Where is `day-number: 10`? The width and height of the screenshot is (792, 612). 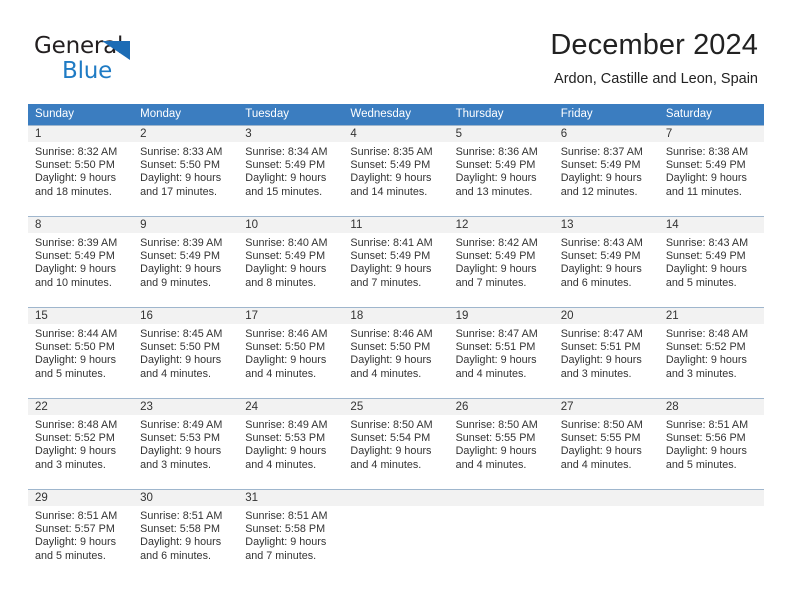
day-number: 10 is located at coordinates (290, 225).